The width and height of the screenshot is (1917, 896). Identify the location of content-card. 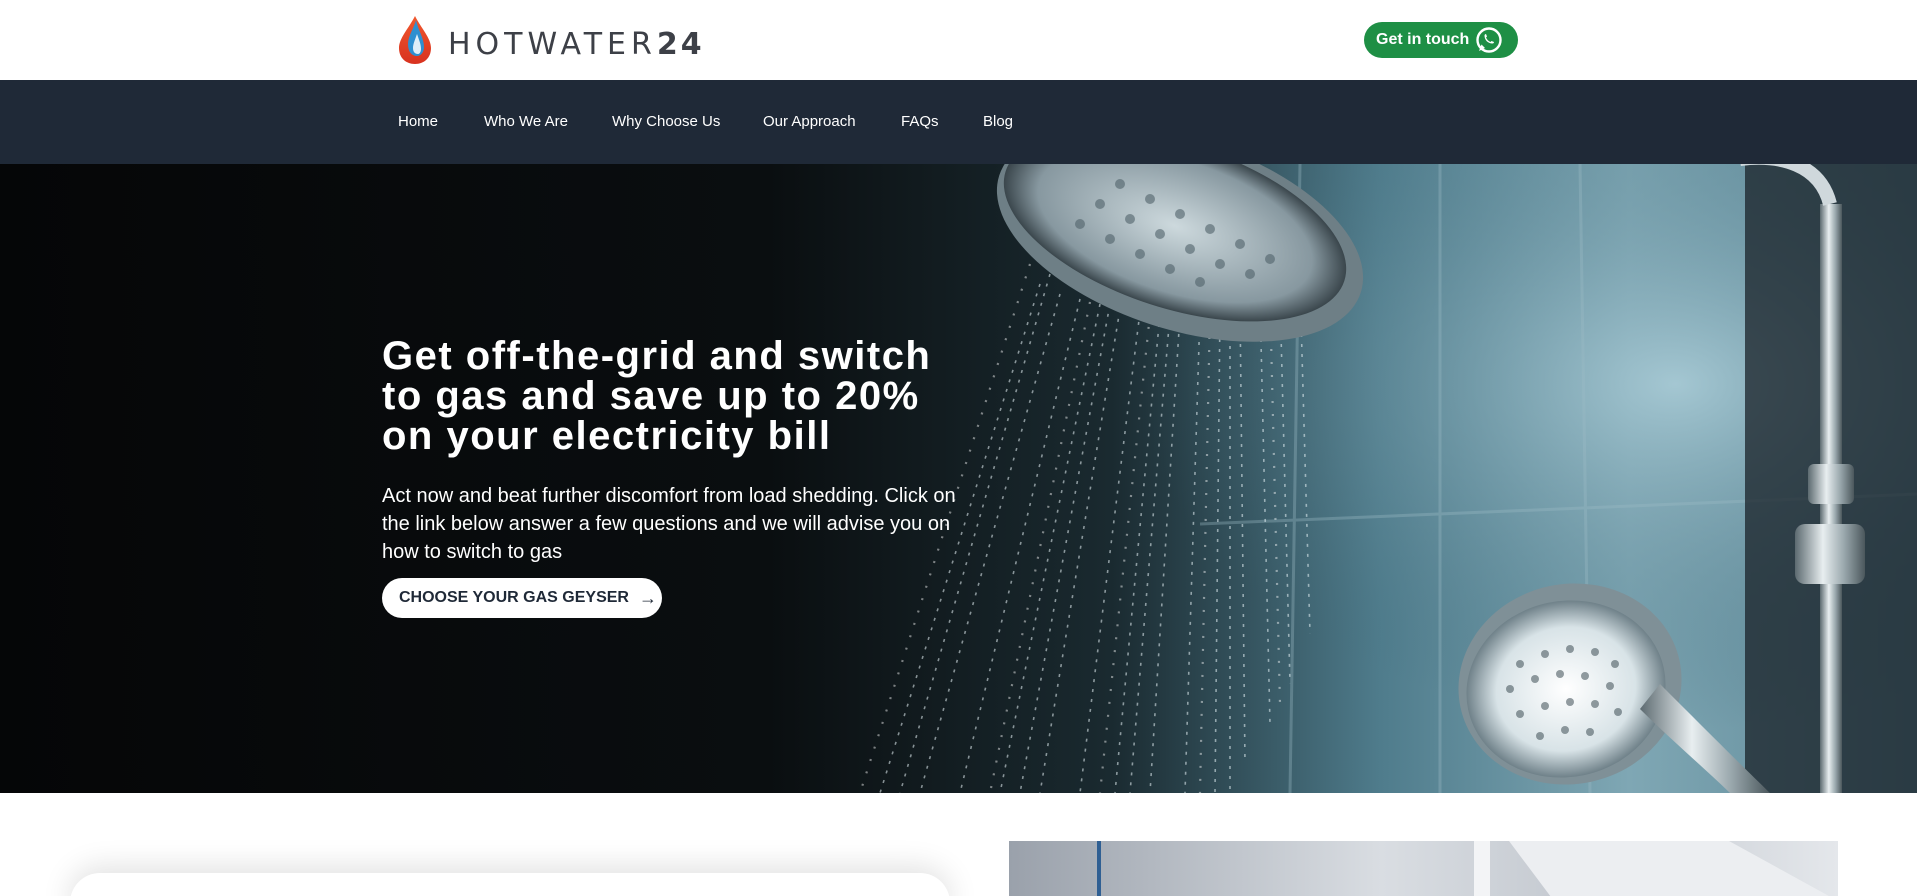
(510, 884).